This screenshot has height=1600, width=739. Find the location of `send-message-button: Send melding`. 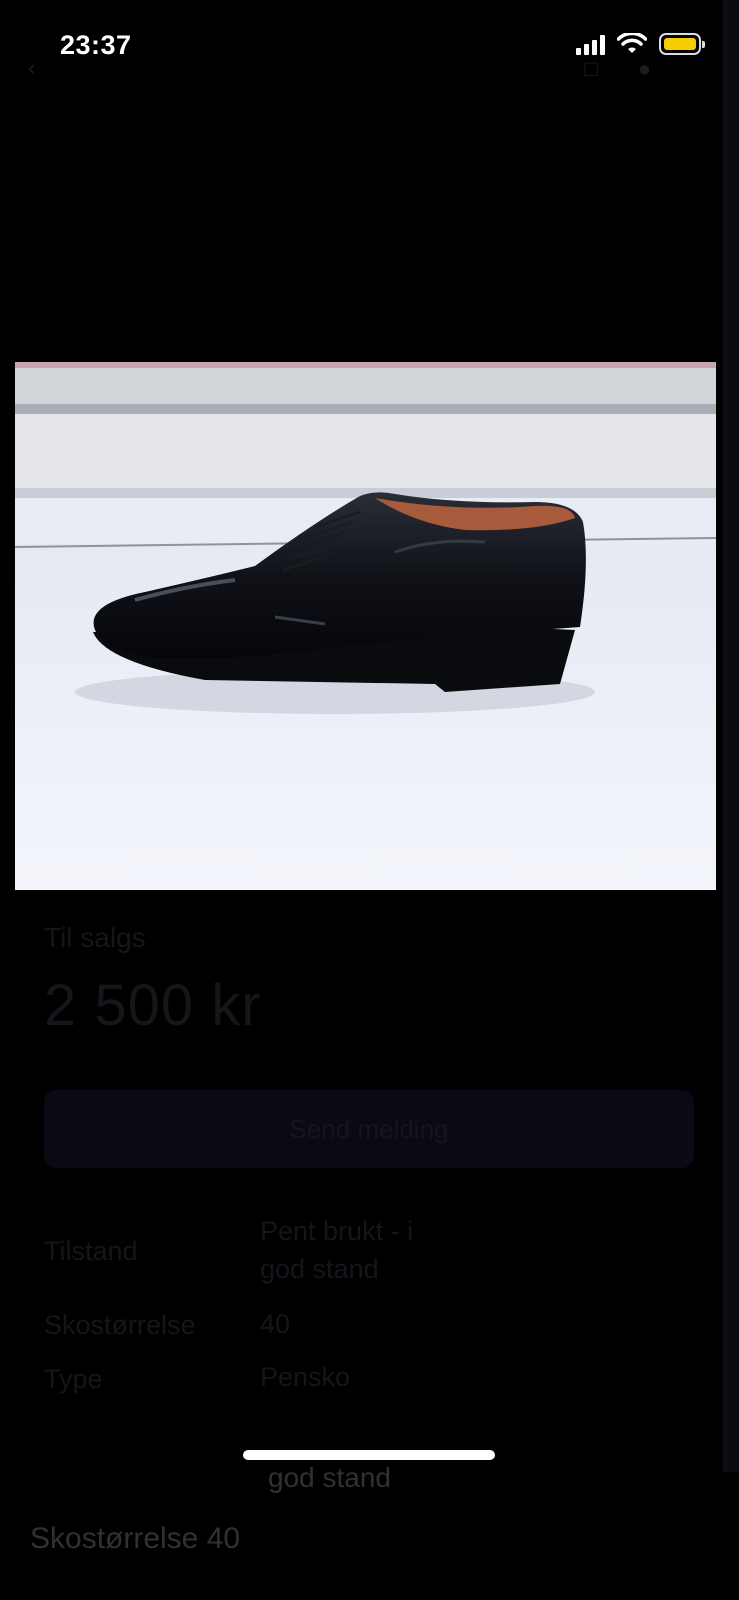

send-message-button: Send melding is located at coordinates (369, 1129).